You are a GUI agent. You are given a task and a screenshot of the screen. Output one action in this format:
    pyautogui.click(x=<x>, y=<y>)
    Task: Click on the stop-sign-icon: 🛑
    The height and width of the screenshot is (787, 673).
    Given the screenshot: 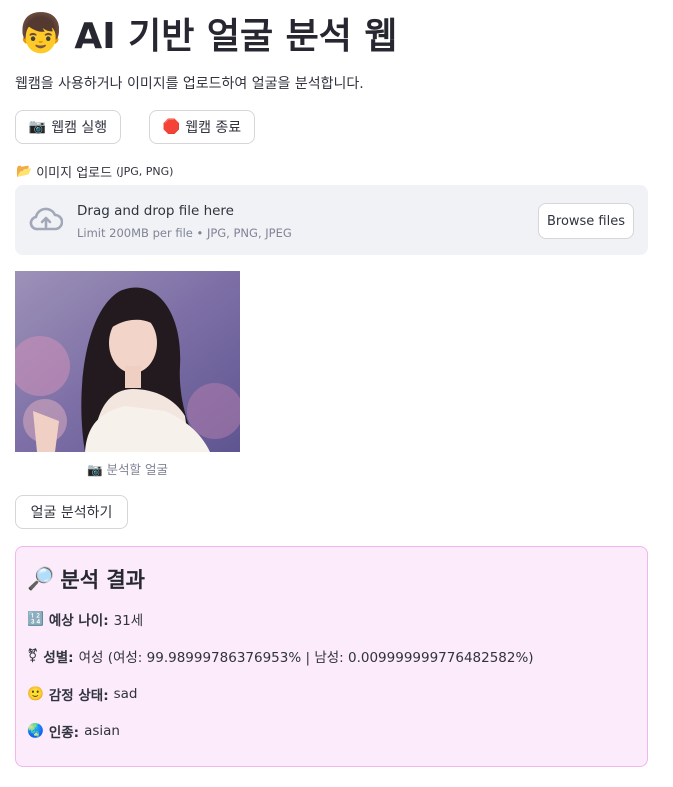 What is the action you would take?
    pyautogui.click(x=171, y=127)
    